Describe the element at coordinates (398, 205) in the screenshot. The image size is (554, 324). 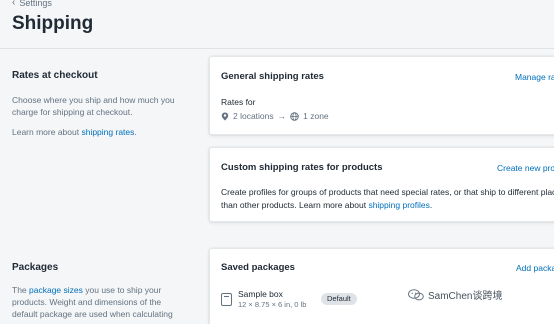
I see `shipping-profiles-link: shipping profiles` at that location.